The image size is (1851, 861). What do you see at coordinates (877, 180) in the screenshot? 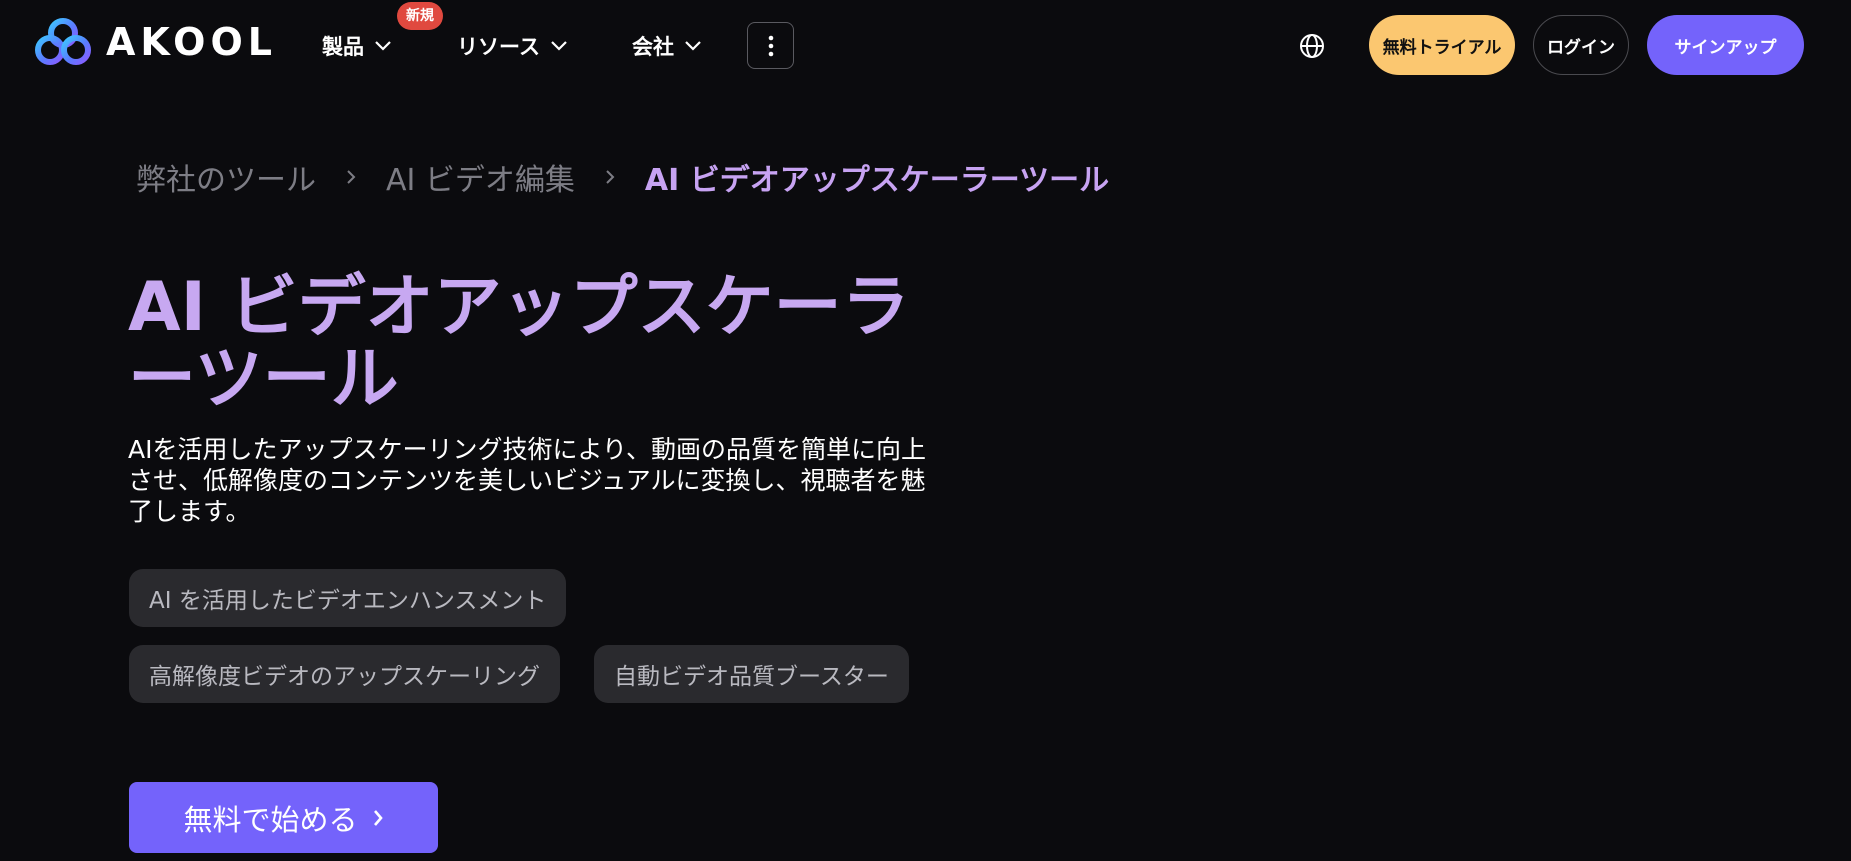
I see `breadcrumb-item-current: AI ビデオアップスケーラーツール` at bounding box center [877, 180].